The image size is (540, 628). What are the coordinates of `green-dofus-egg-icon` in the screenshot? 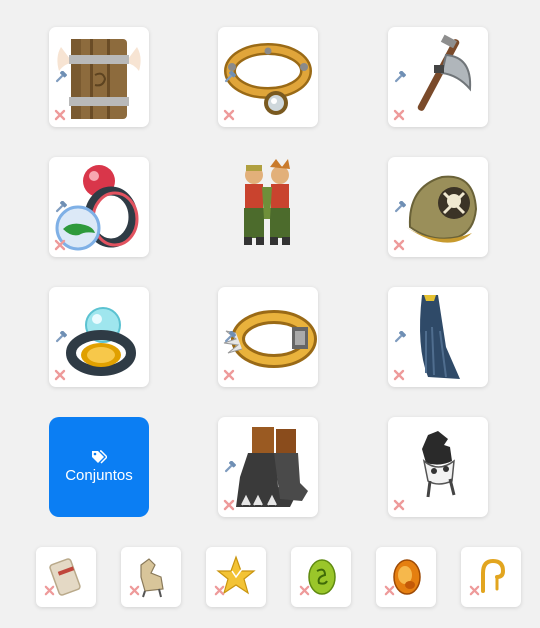 It's located at (322, 577).